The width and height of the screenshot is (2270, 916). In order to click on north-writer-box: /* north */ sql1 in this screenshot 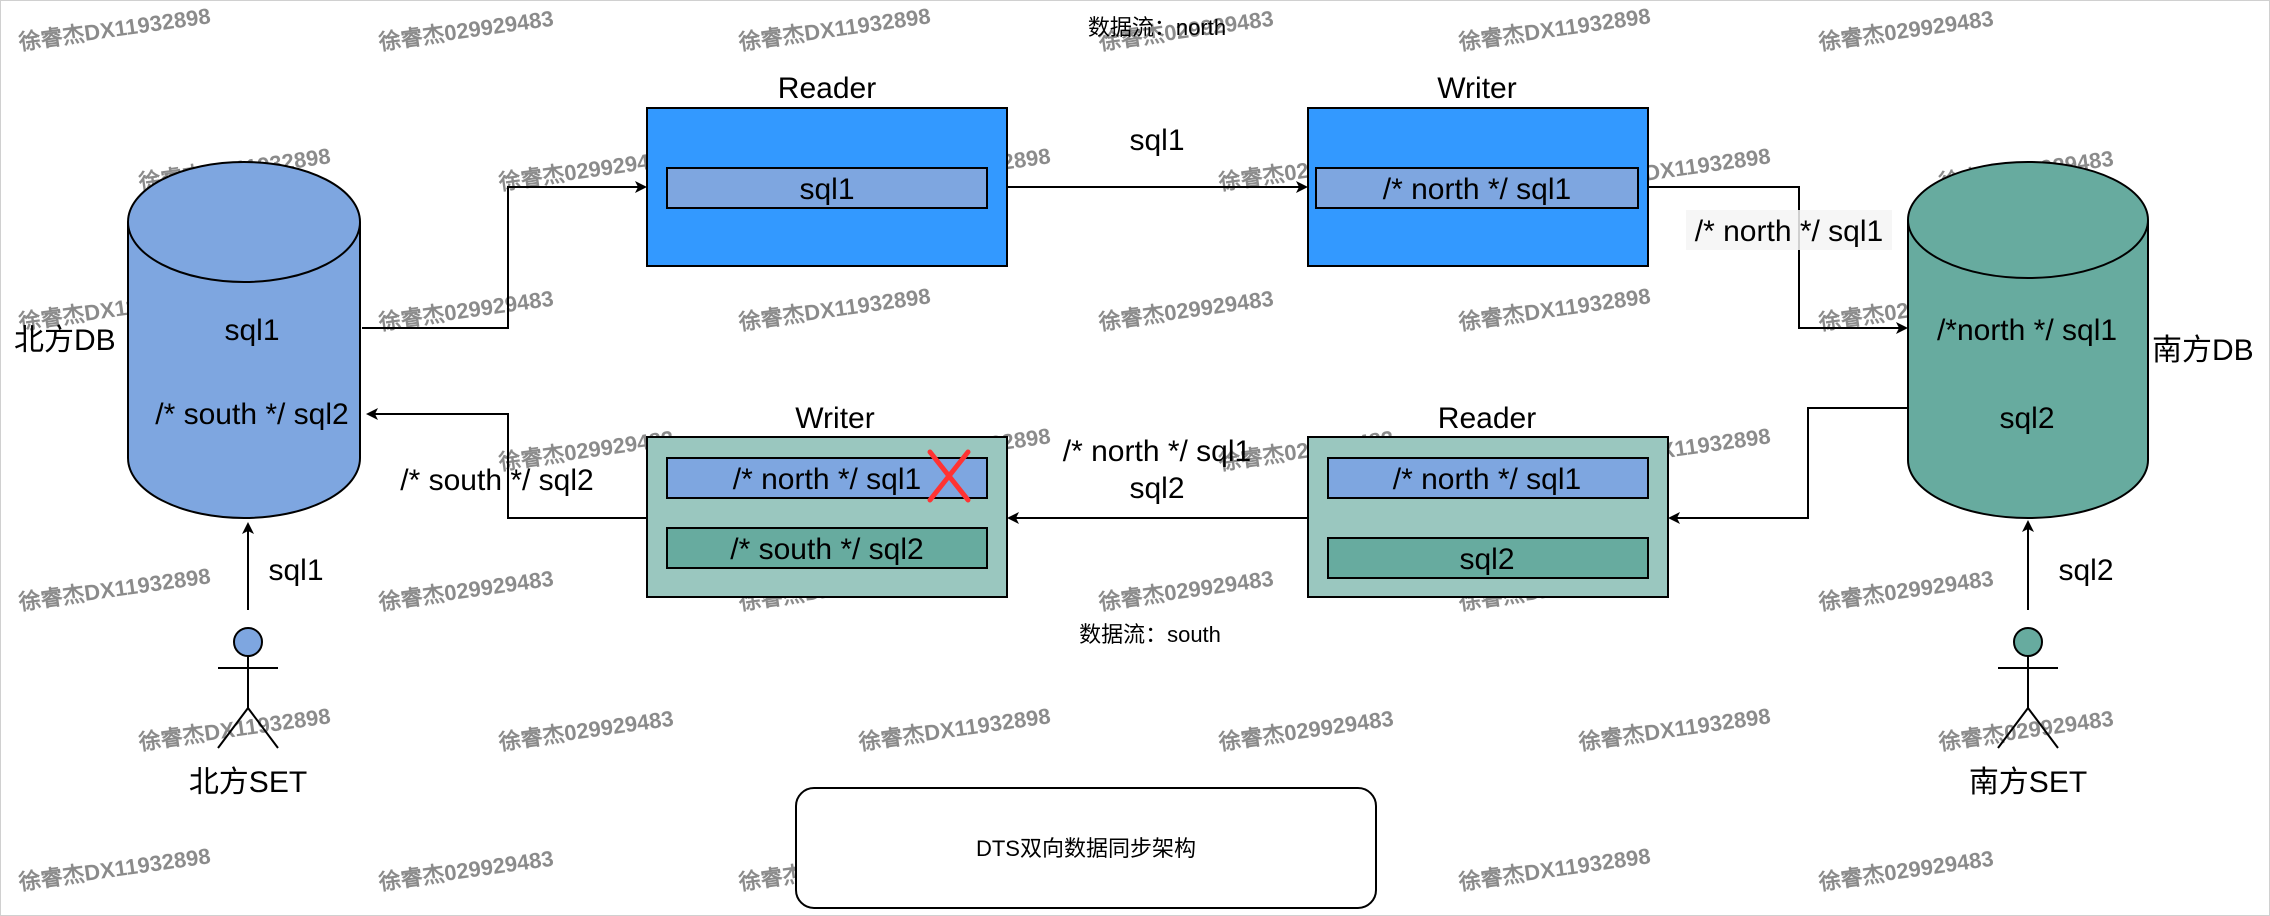, I will do `click(1478, 187)`.